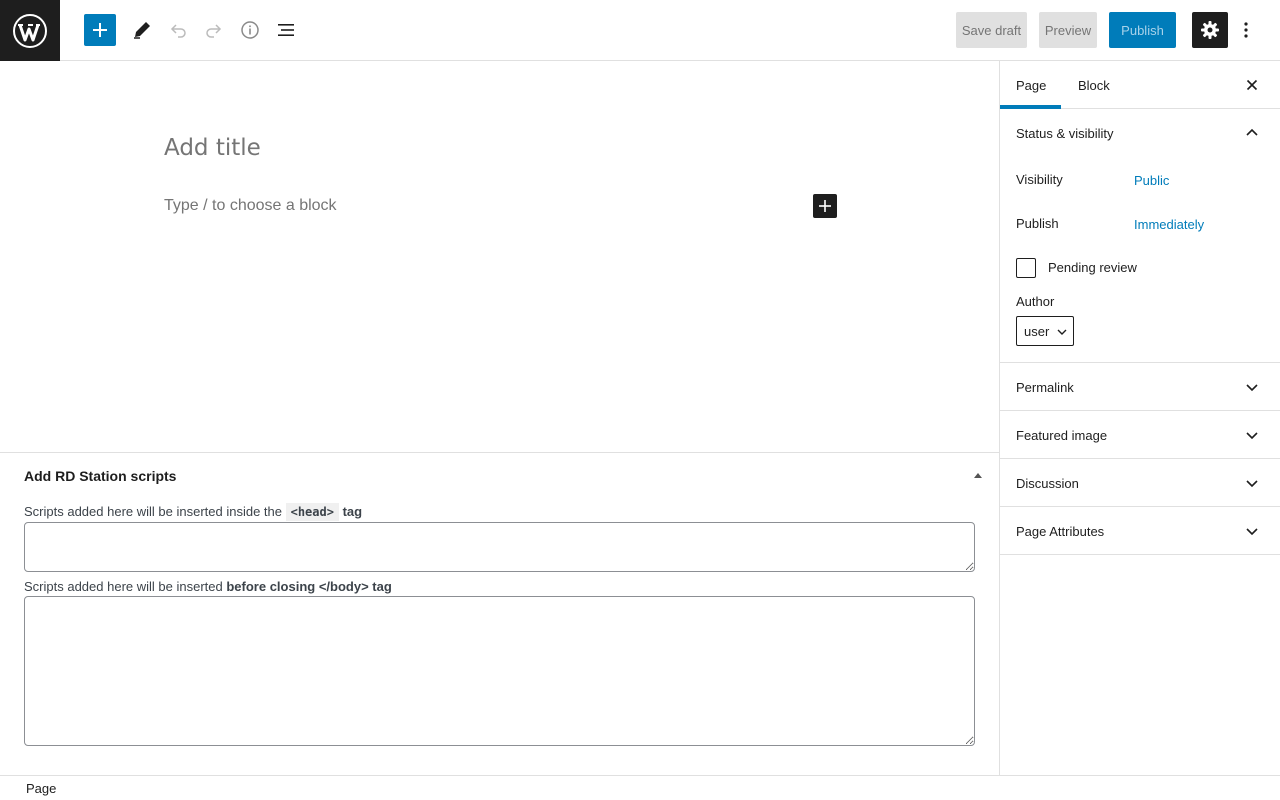 This screenshot has width=1280, height=800. Describe the element at coordinates (499, 671) in the screenshot. I see `body-scripts-textarea` at that location.